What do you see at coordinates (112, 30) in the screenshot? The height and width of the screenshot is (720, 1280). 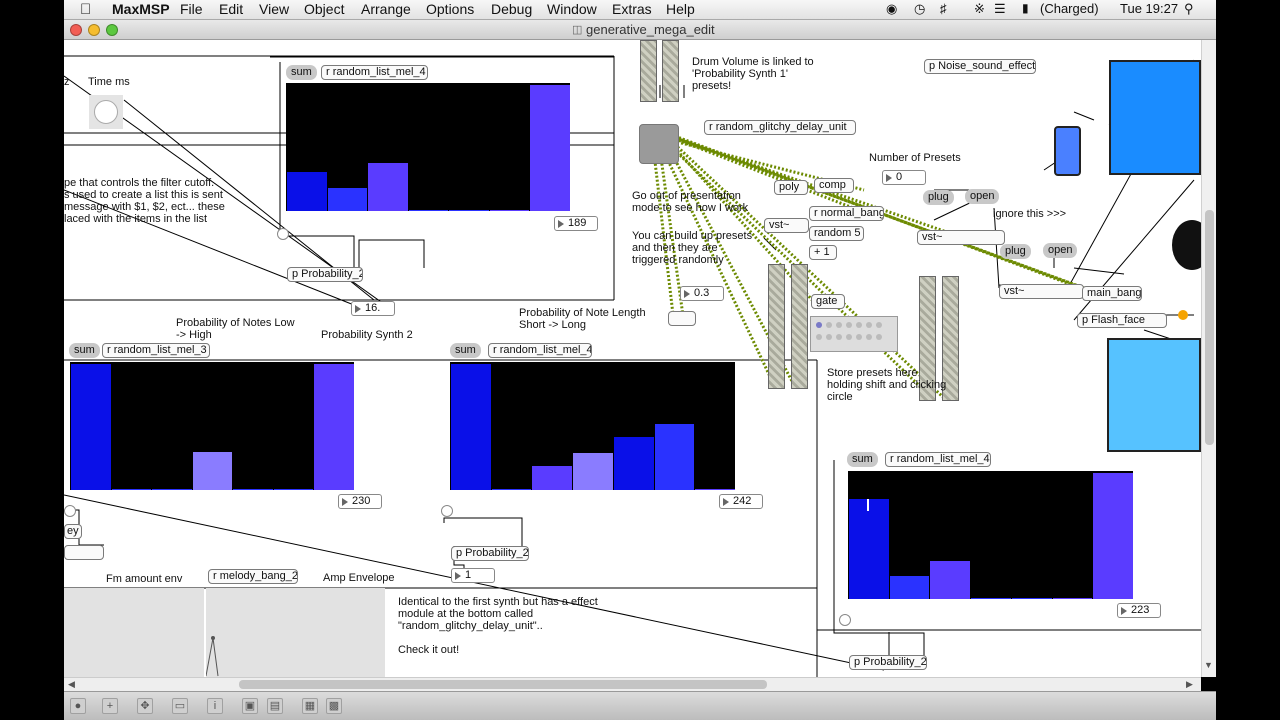 I see `zoom-button` at bounding box center [112, 30].